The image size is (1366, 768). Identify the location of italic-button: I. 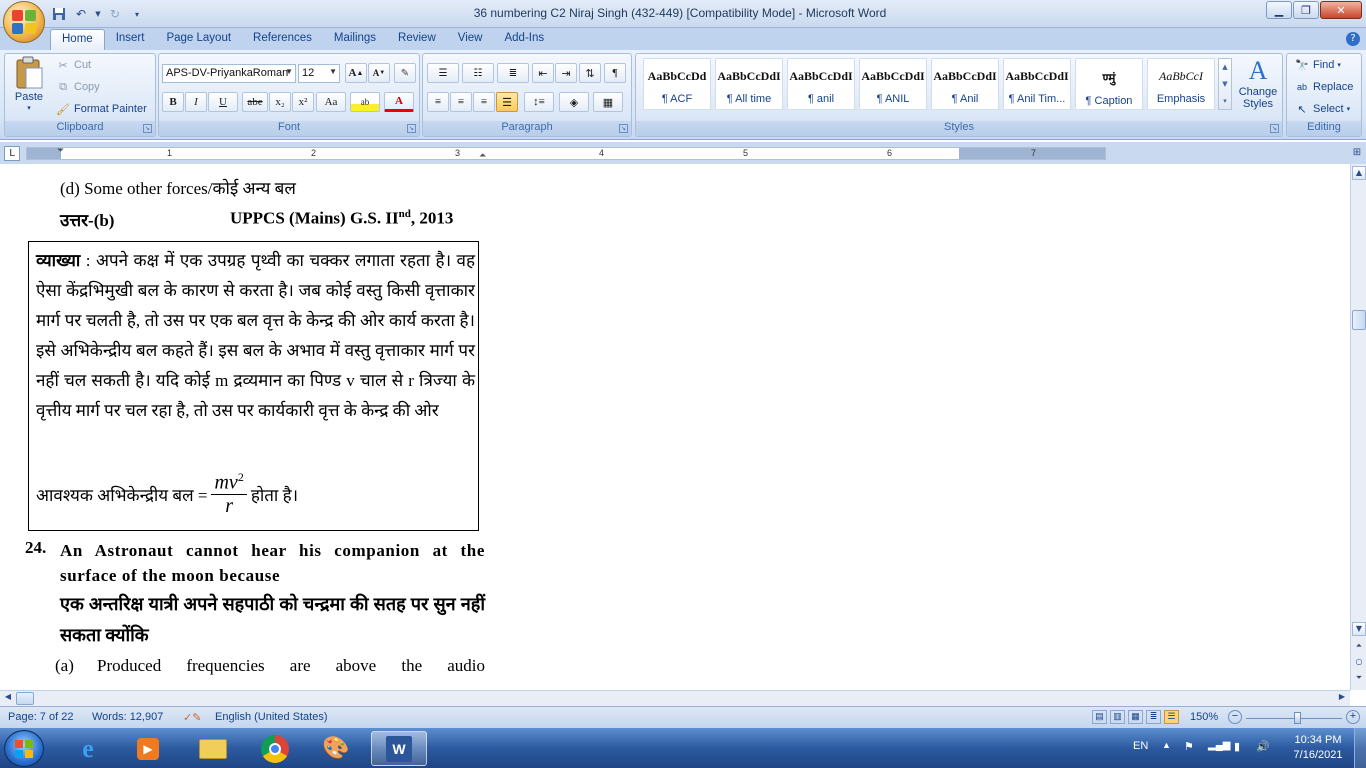
(196, 102).